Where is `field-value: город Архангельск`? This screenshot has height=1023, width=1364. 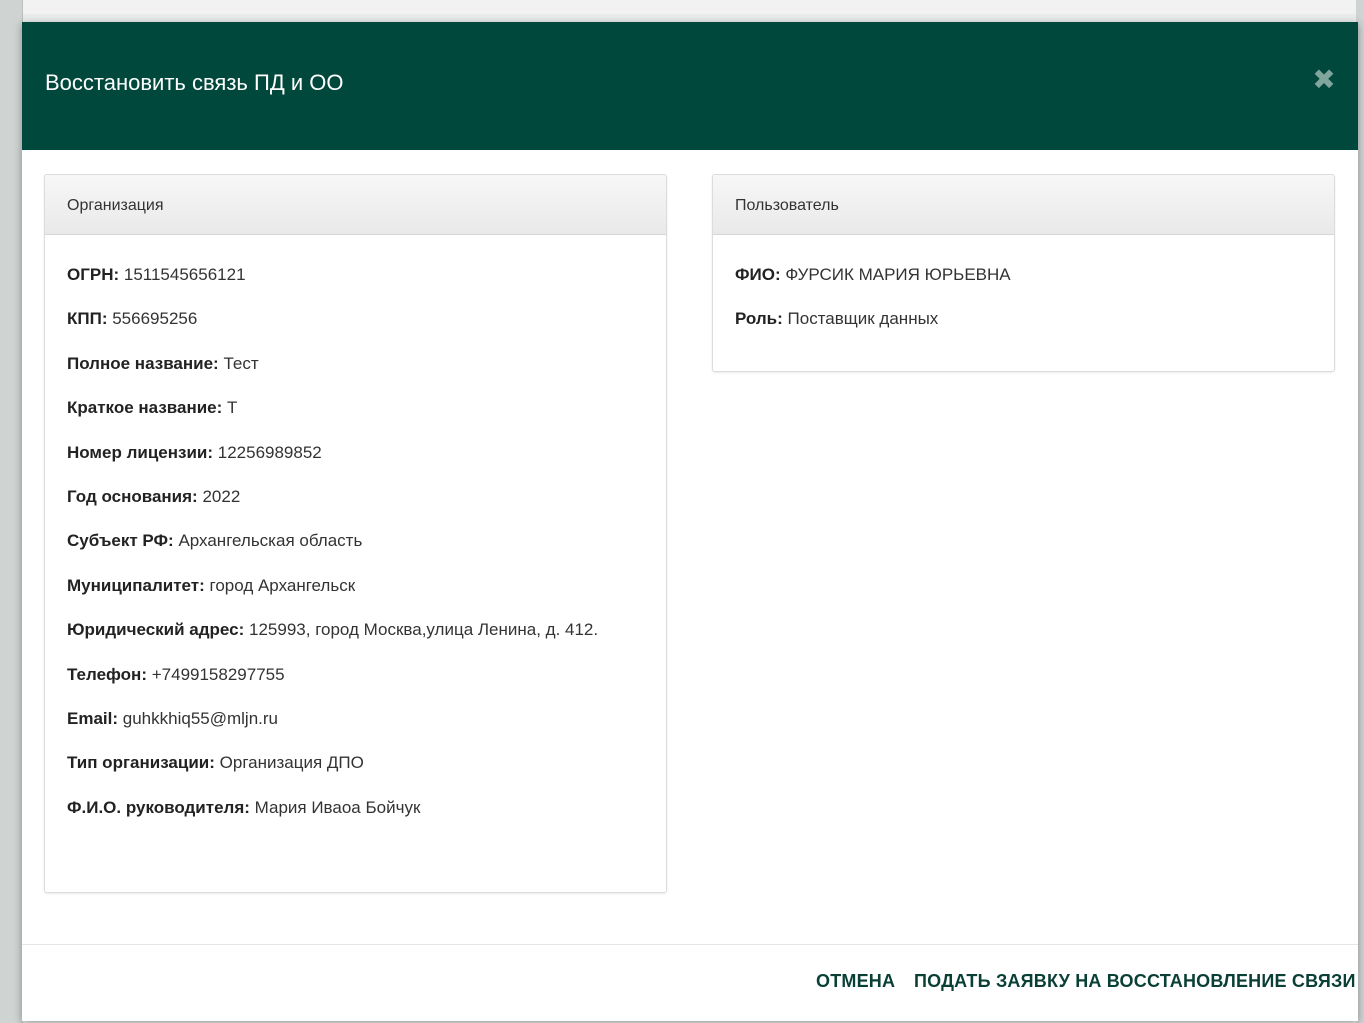 field-value: город Архангельск is located at coordinates (282, 585).